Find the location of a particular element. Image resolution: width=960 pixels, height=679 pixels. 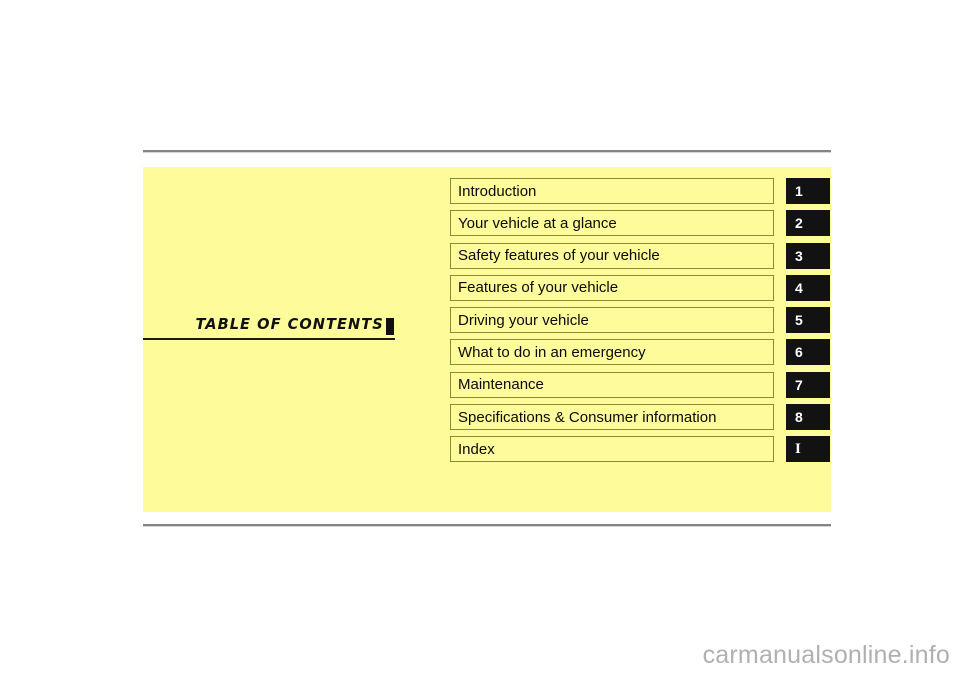

toc-entry-label: Your vehicle at a glance is located at coordinates (537, 223).